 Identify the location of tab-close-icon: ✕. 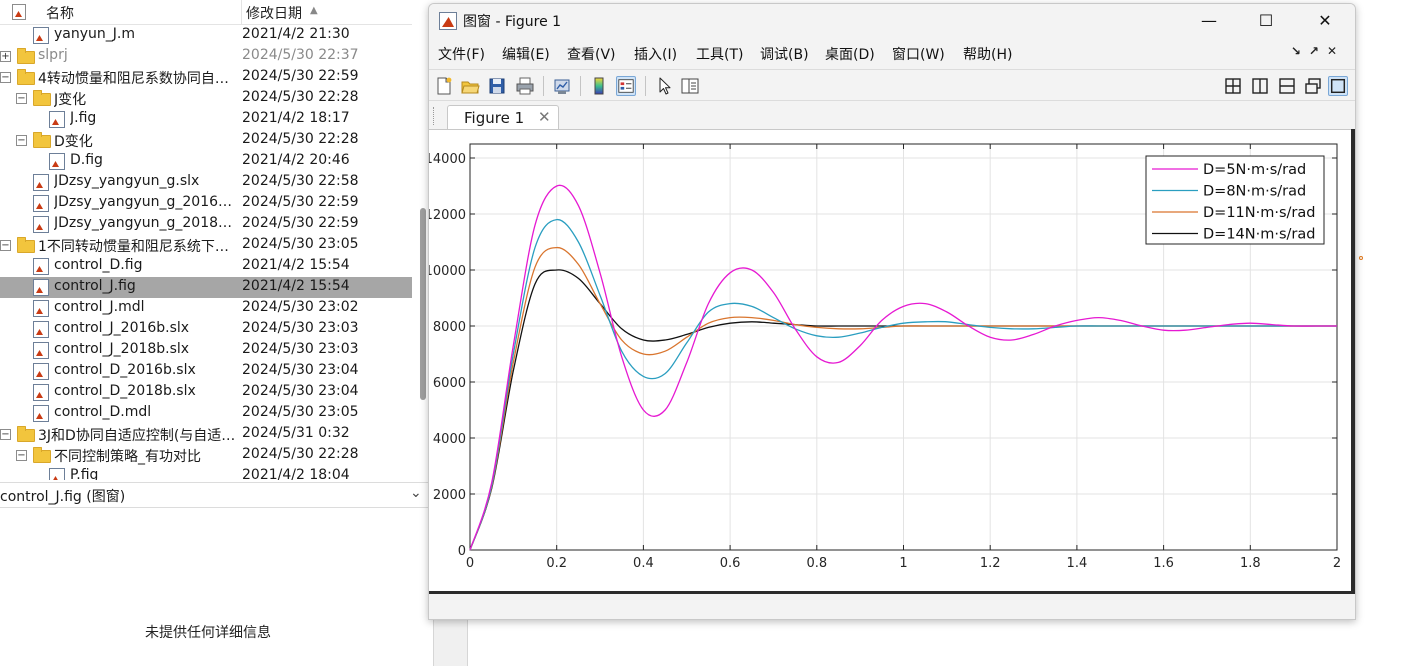
(544, 117).